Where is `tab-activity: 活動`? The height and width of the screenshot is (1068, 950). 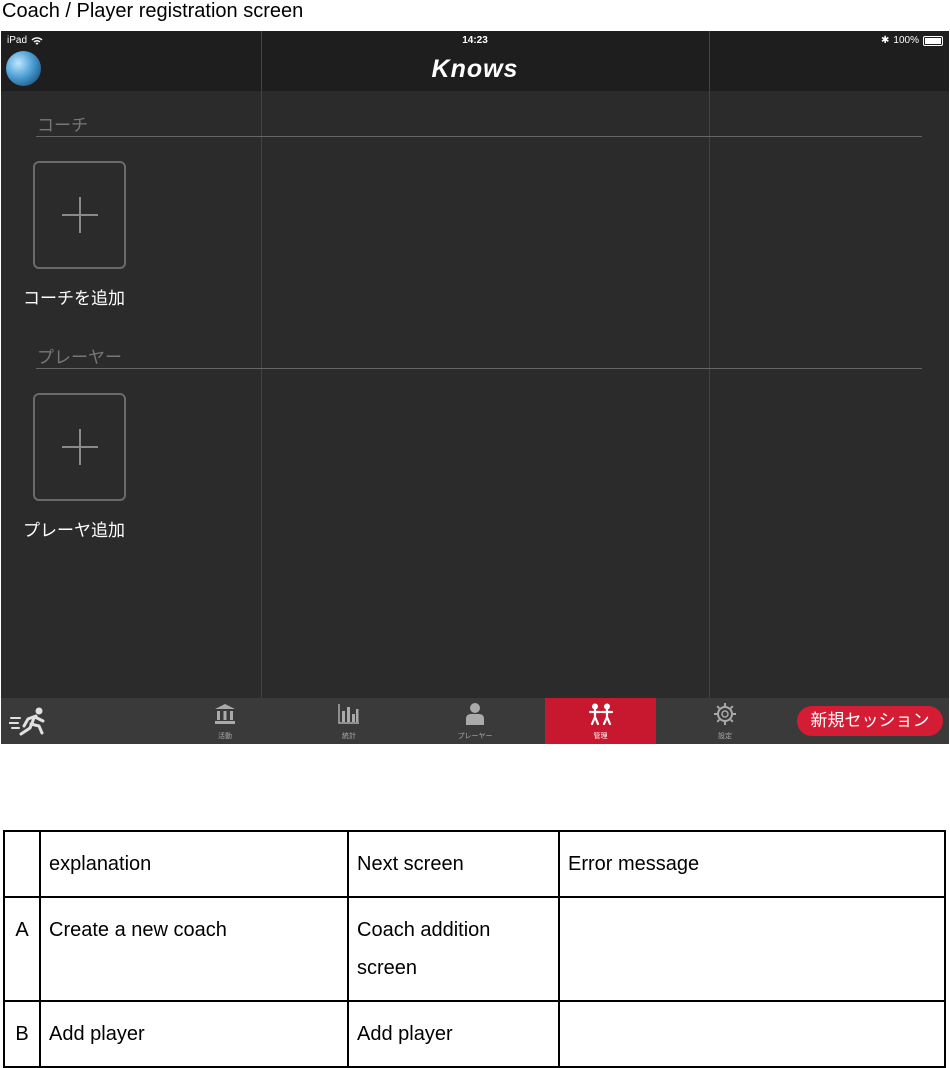
tab-activity: 活動 is located at coordinates (225, 721).